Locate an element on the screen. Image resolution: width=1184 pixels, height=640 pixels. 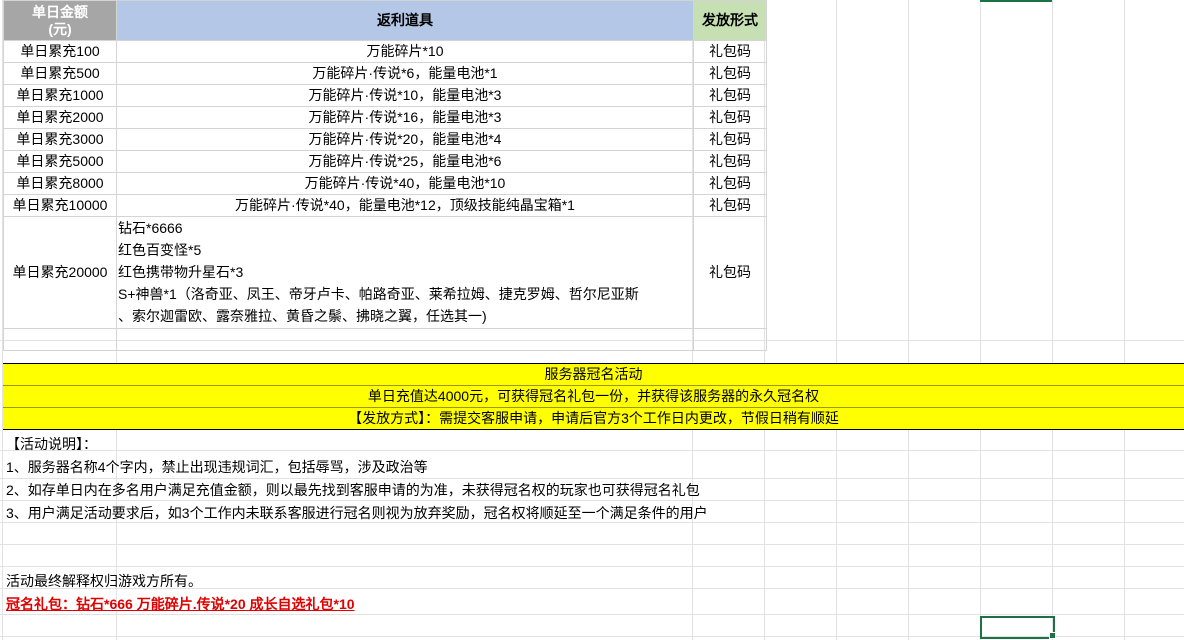
naming-banner-condition: 单日充值达4000元，可获得冠名礼包一份，并获得该服务器的永久冠名权 is located at coordinates (593, 397).